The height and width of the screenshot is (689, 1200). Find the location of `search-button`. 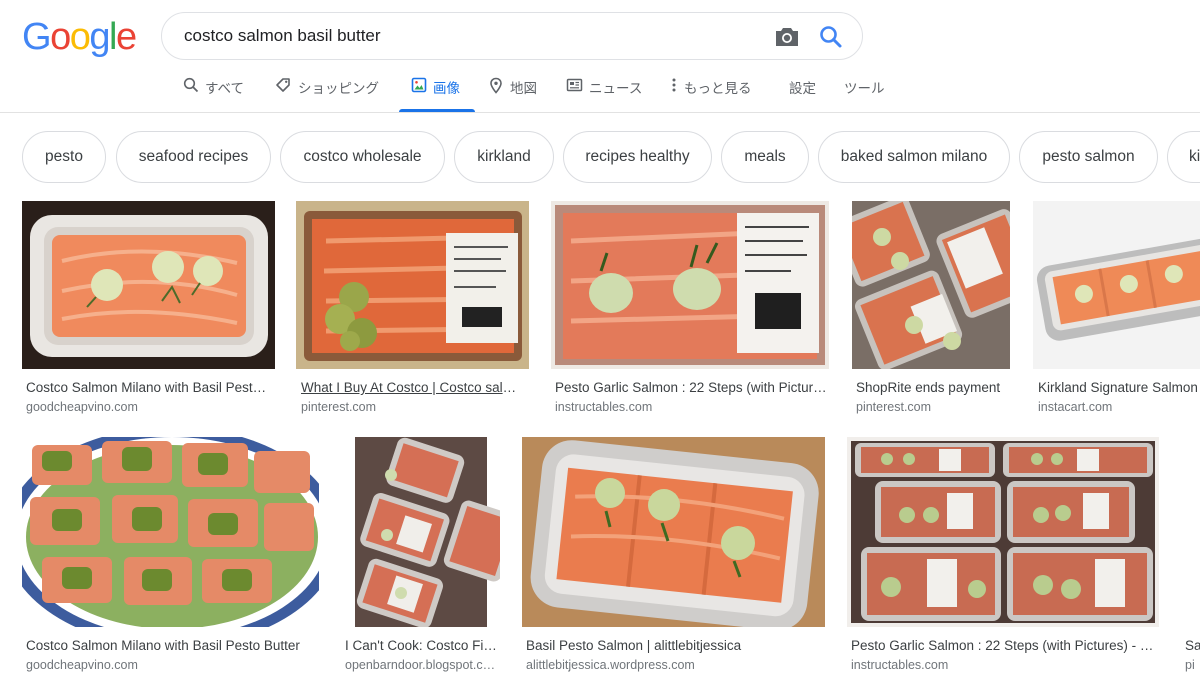

search-button is located at coordinates (831, 37).